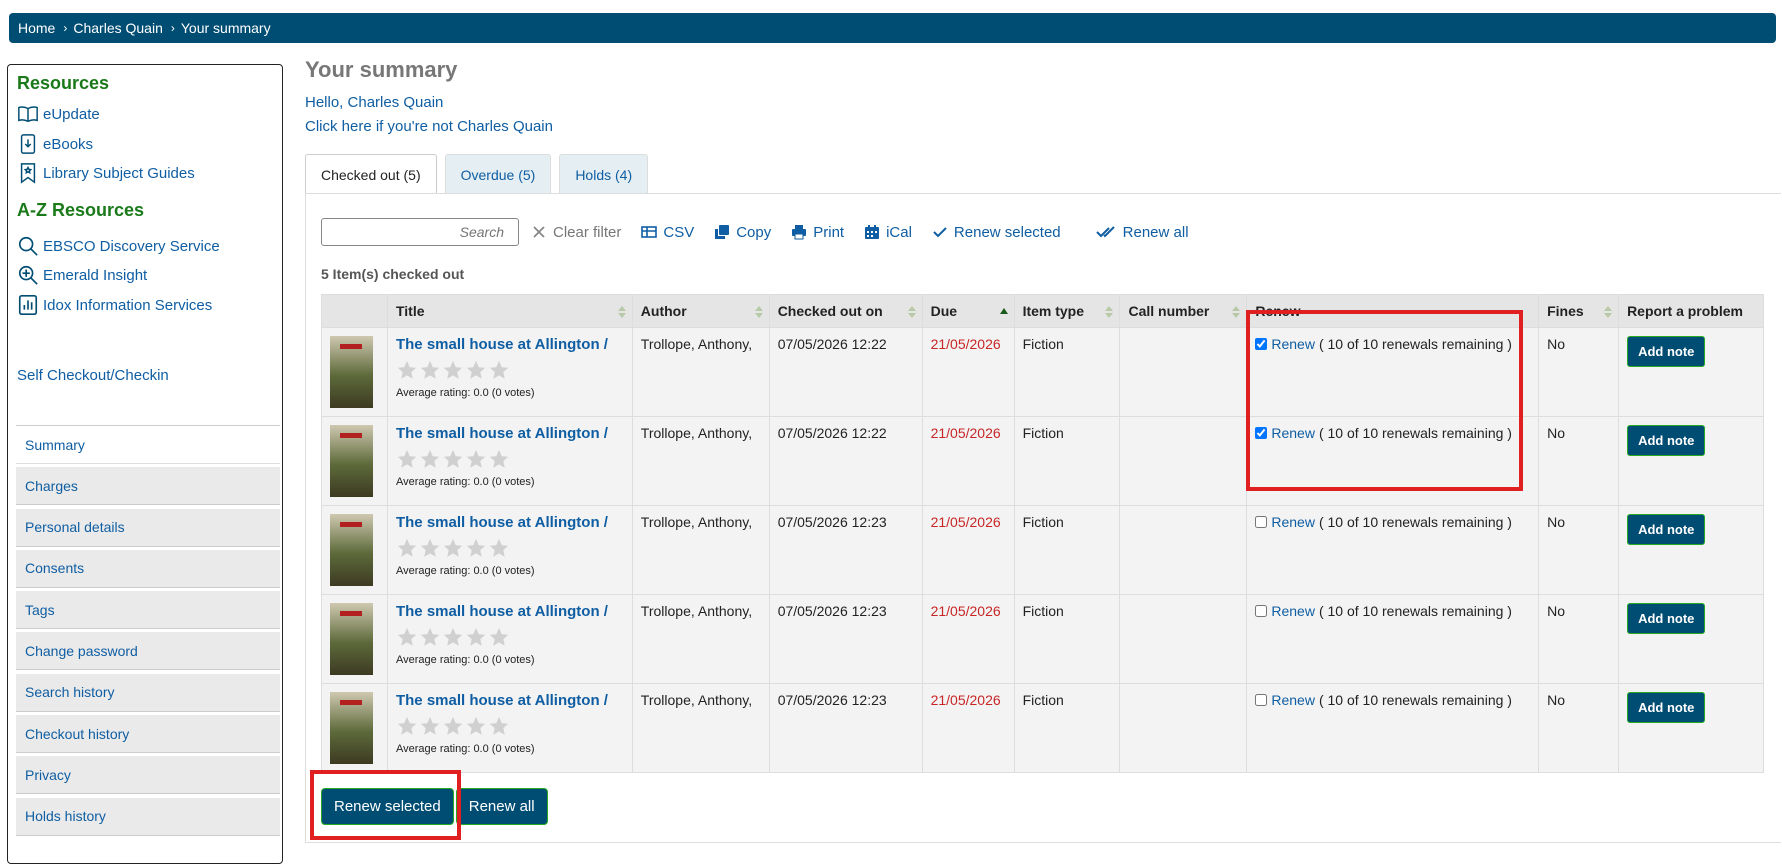  I want to click on az-heading: A-Z Resources, so click(81, 210).